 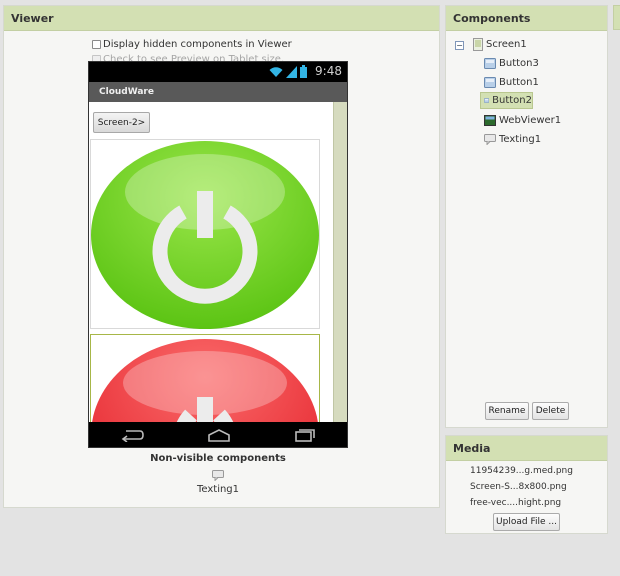 I want to click on display-hidden-checkbox-row: Display hidden components in Viewer, so click(x=192, y=44).